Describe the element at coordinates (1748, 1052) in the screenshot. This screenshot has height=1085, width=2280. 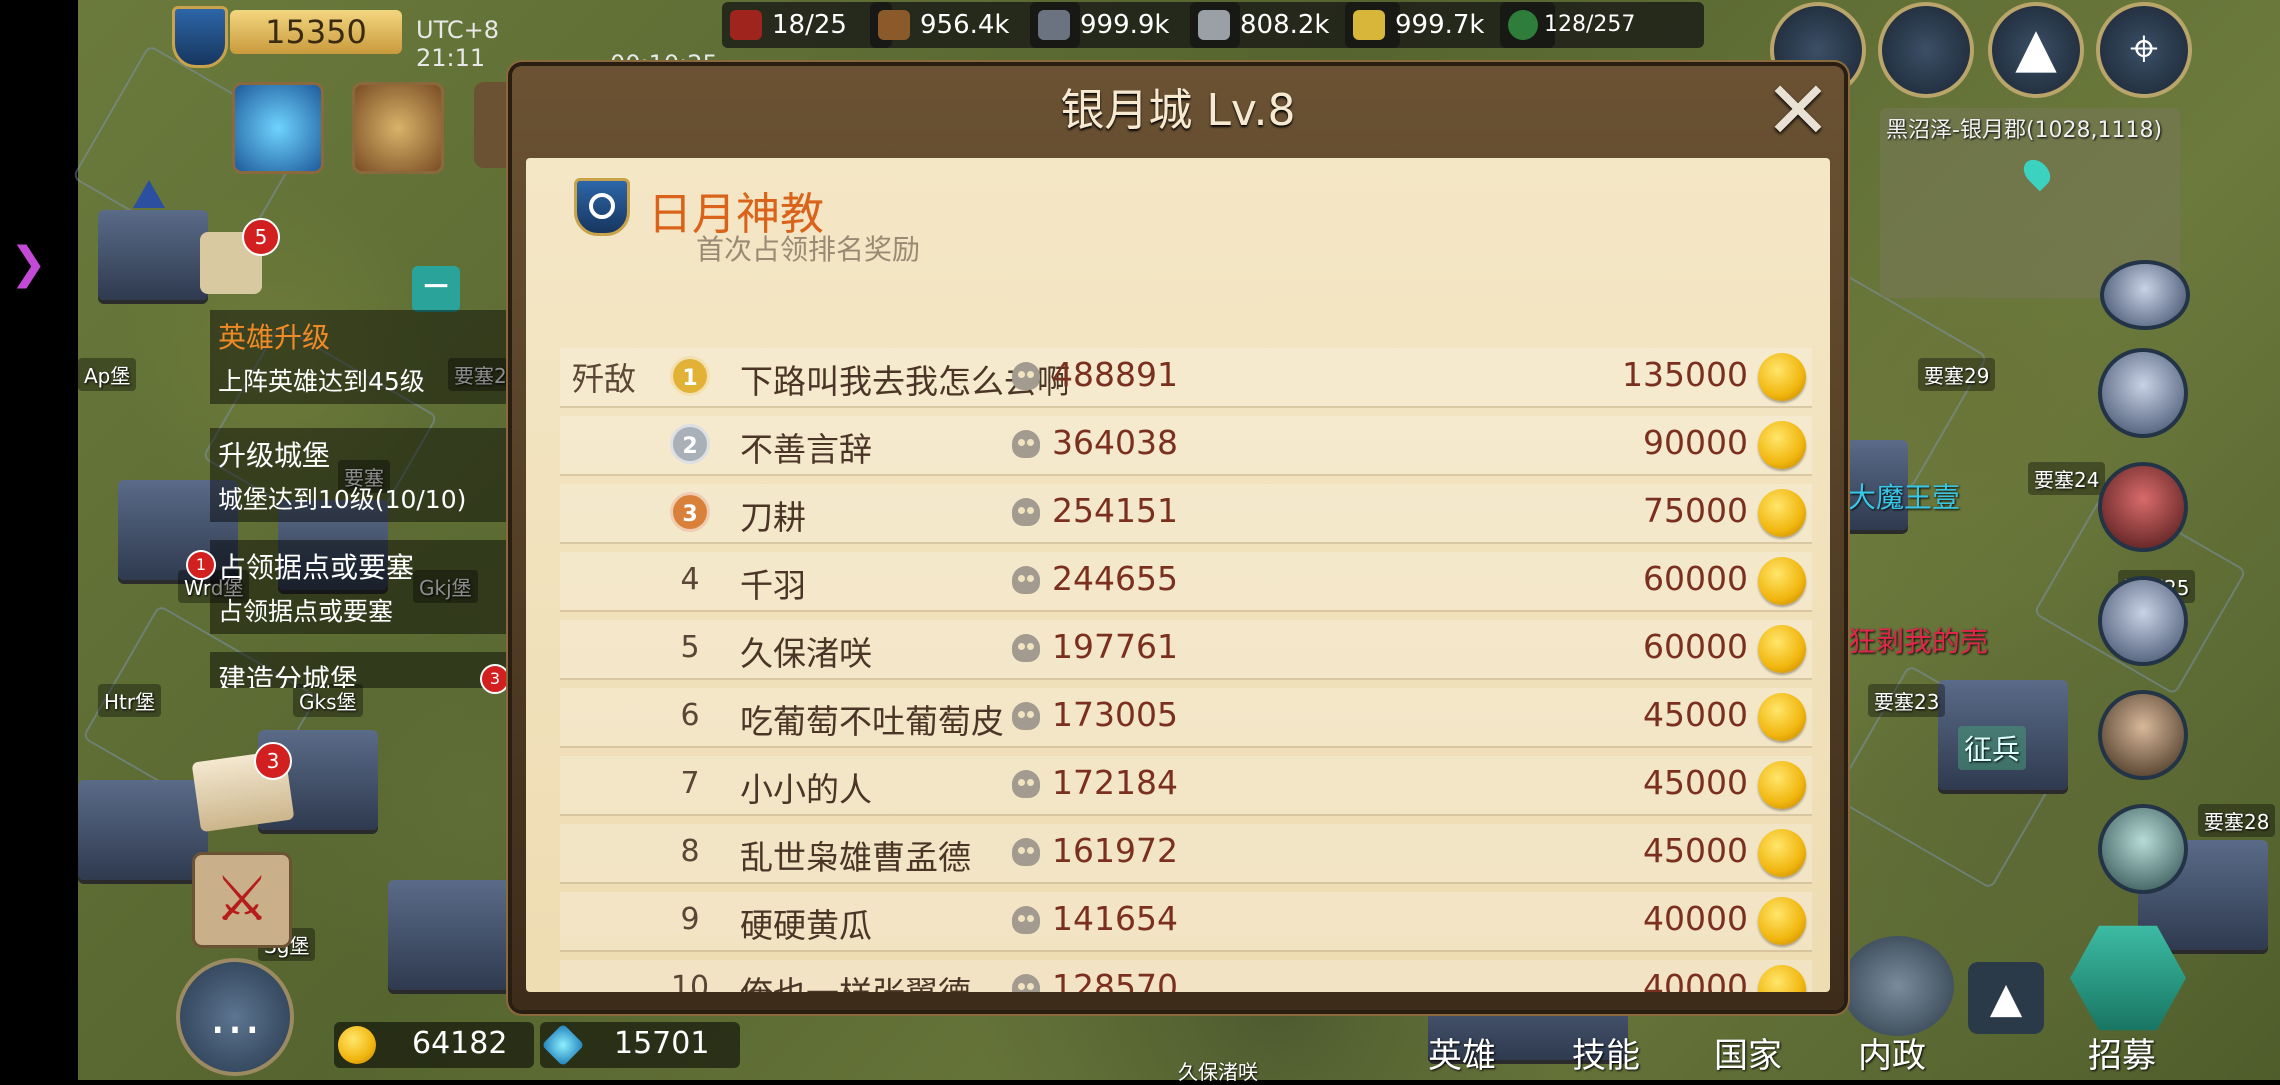
I see `nav-kingdom: 国家` at that location.